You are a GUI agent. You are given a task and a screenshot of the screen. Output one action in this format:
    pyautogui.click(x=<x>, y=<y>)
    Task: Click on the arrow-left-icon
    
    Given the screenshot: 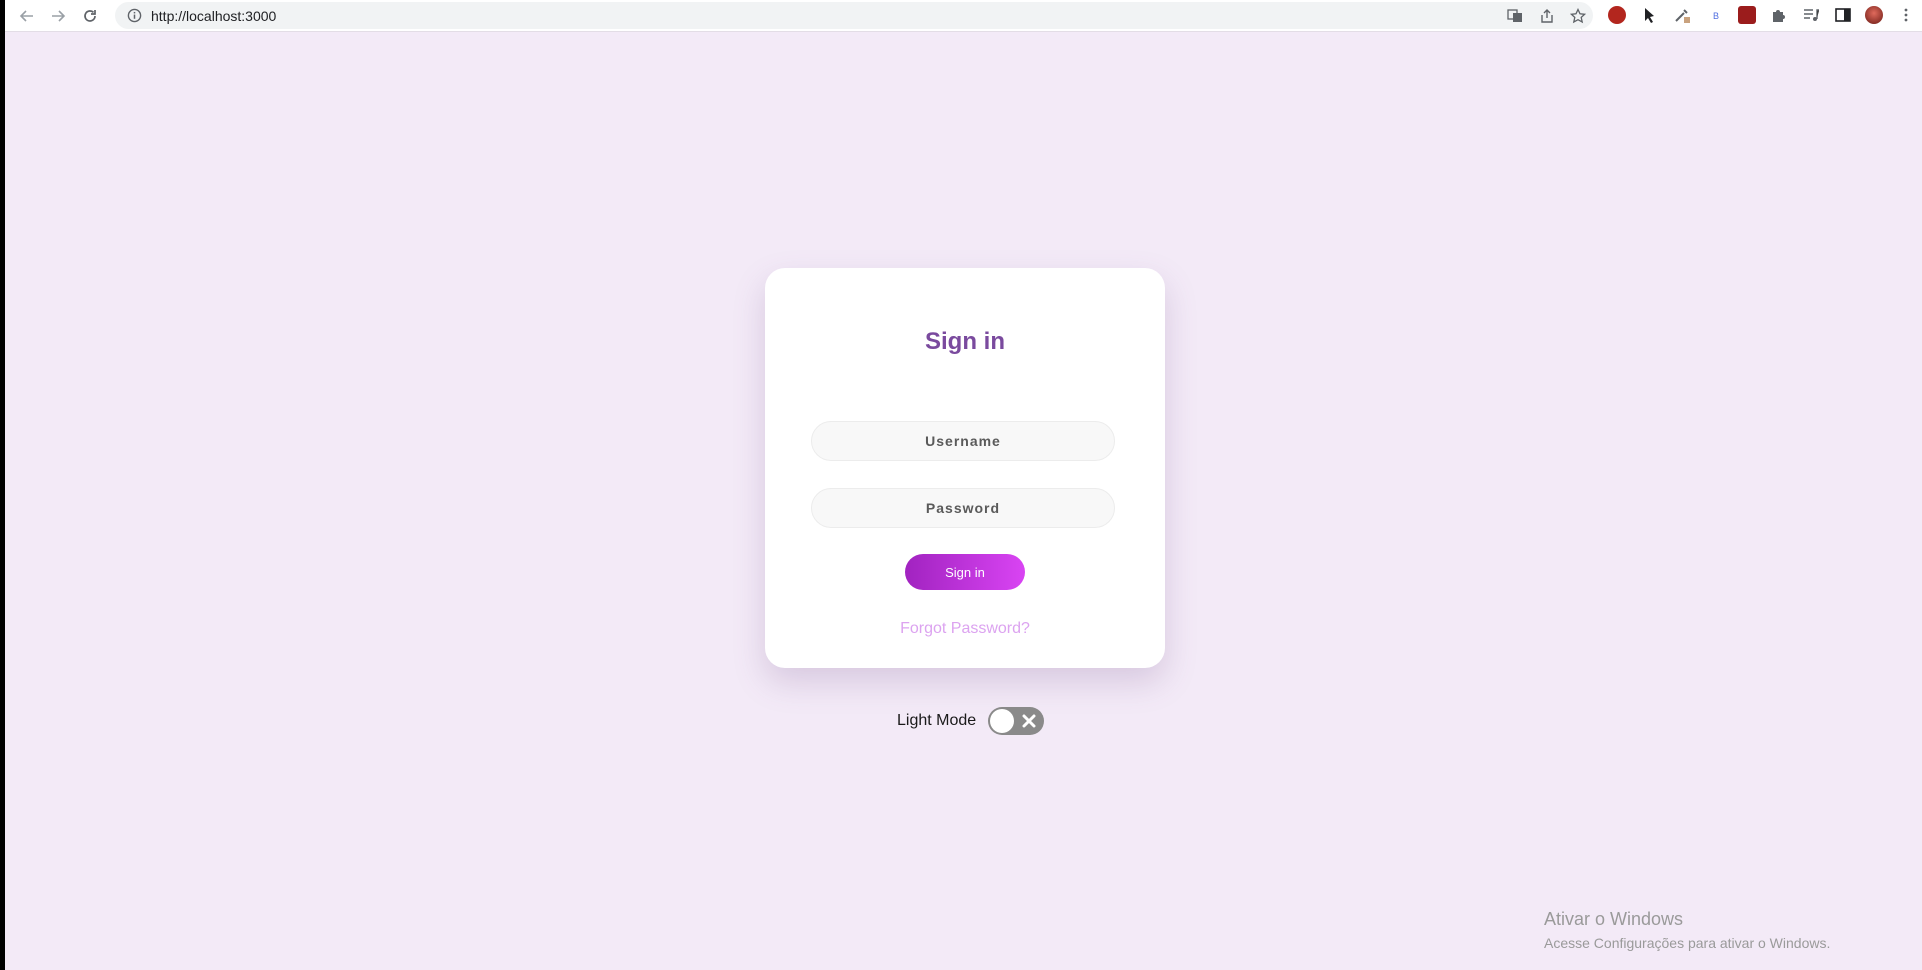 What is the action you would take?
    pyautogui.click(x=26, y=16)
    